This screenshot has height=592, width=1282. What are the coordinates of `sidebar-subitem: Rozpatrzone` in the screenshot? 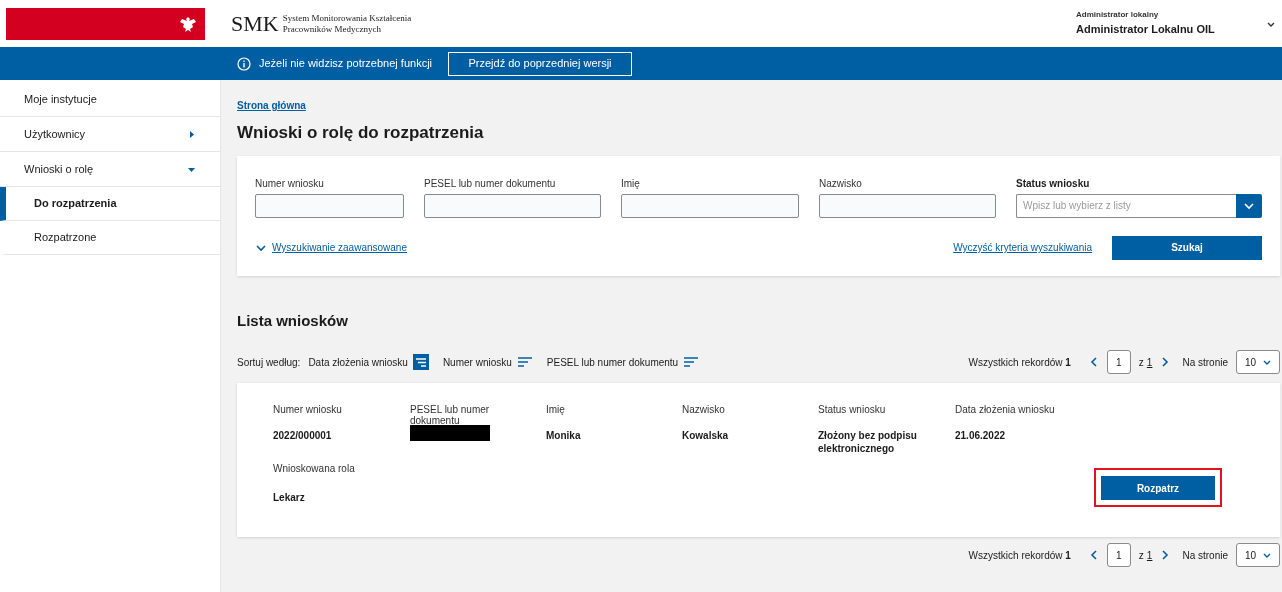 It's located at (110, 238).